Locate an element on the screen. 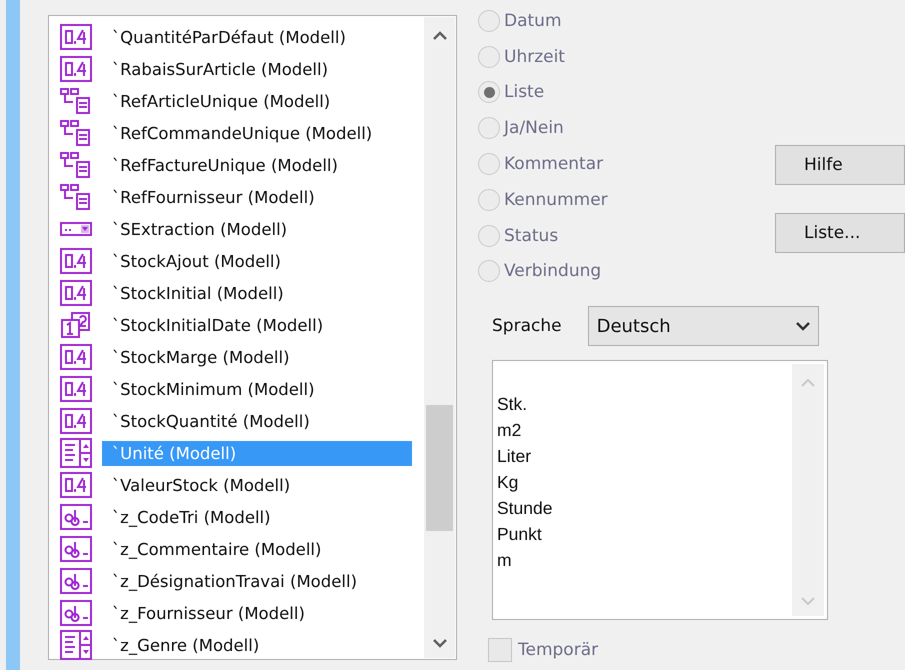 The width and height of the screenshot is (905, 670). field-list-item: `ValeurStock (Modell) is located at coordinates (257, 485).